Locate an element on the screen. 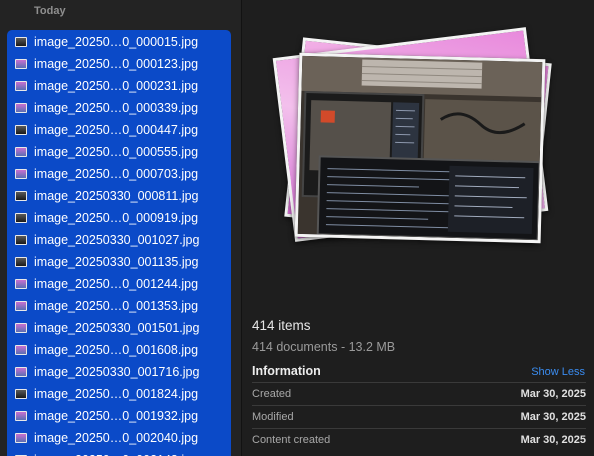 The width and height of the screenshot is (594, 456). file-name: image_20250…0_000447.jpg is located at coordinates (116, 130).